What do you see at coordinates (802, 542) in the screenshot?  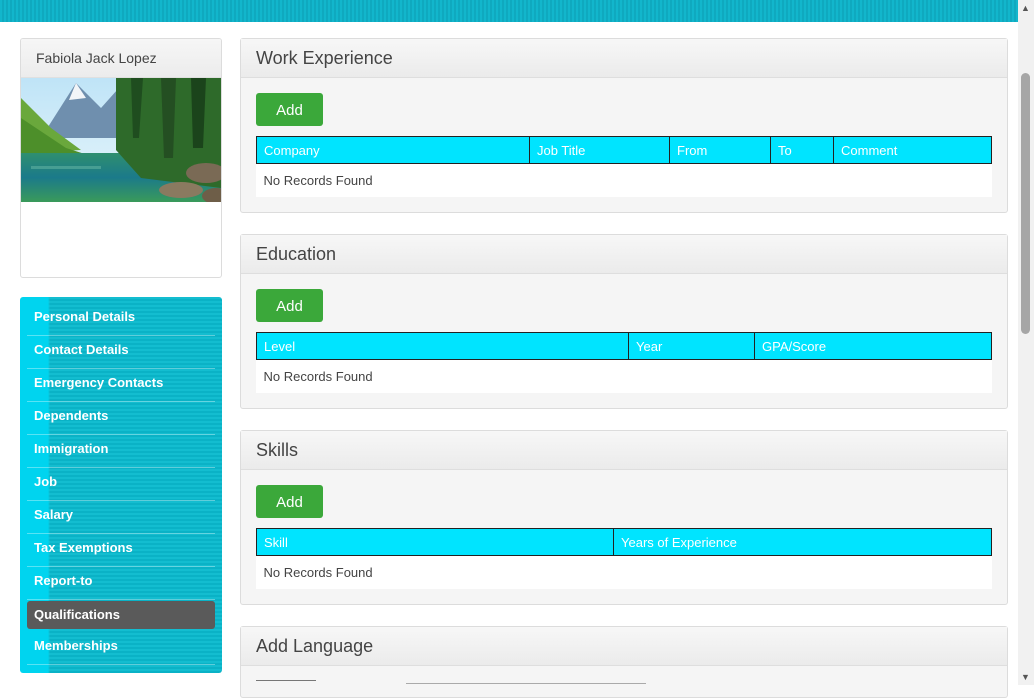 I see `column-header-years-of-experience: Years of Experience` at bounding box center [802, 542].